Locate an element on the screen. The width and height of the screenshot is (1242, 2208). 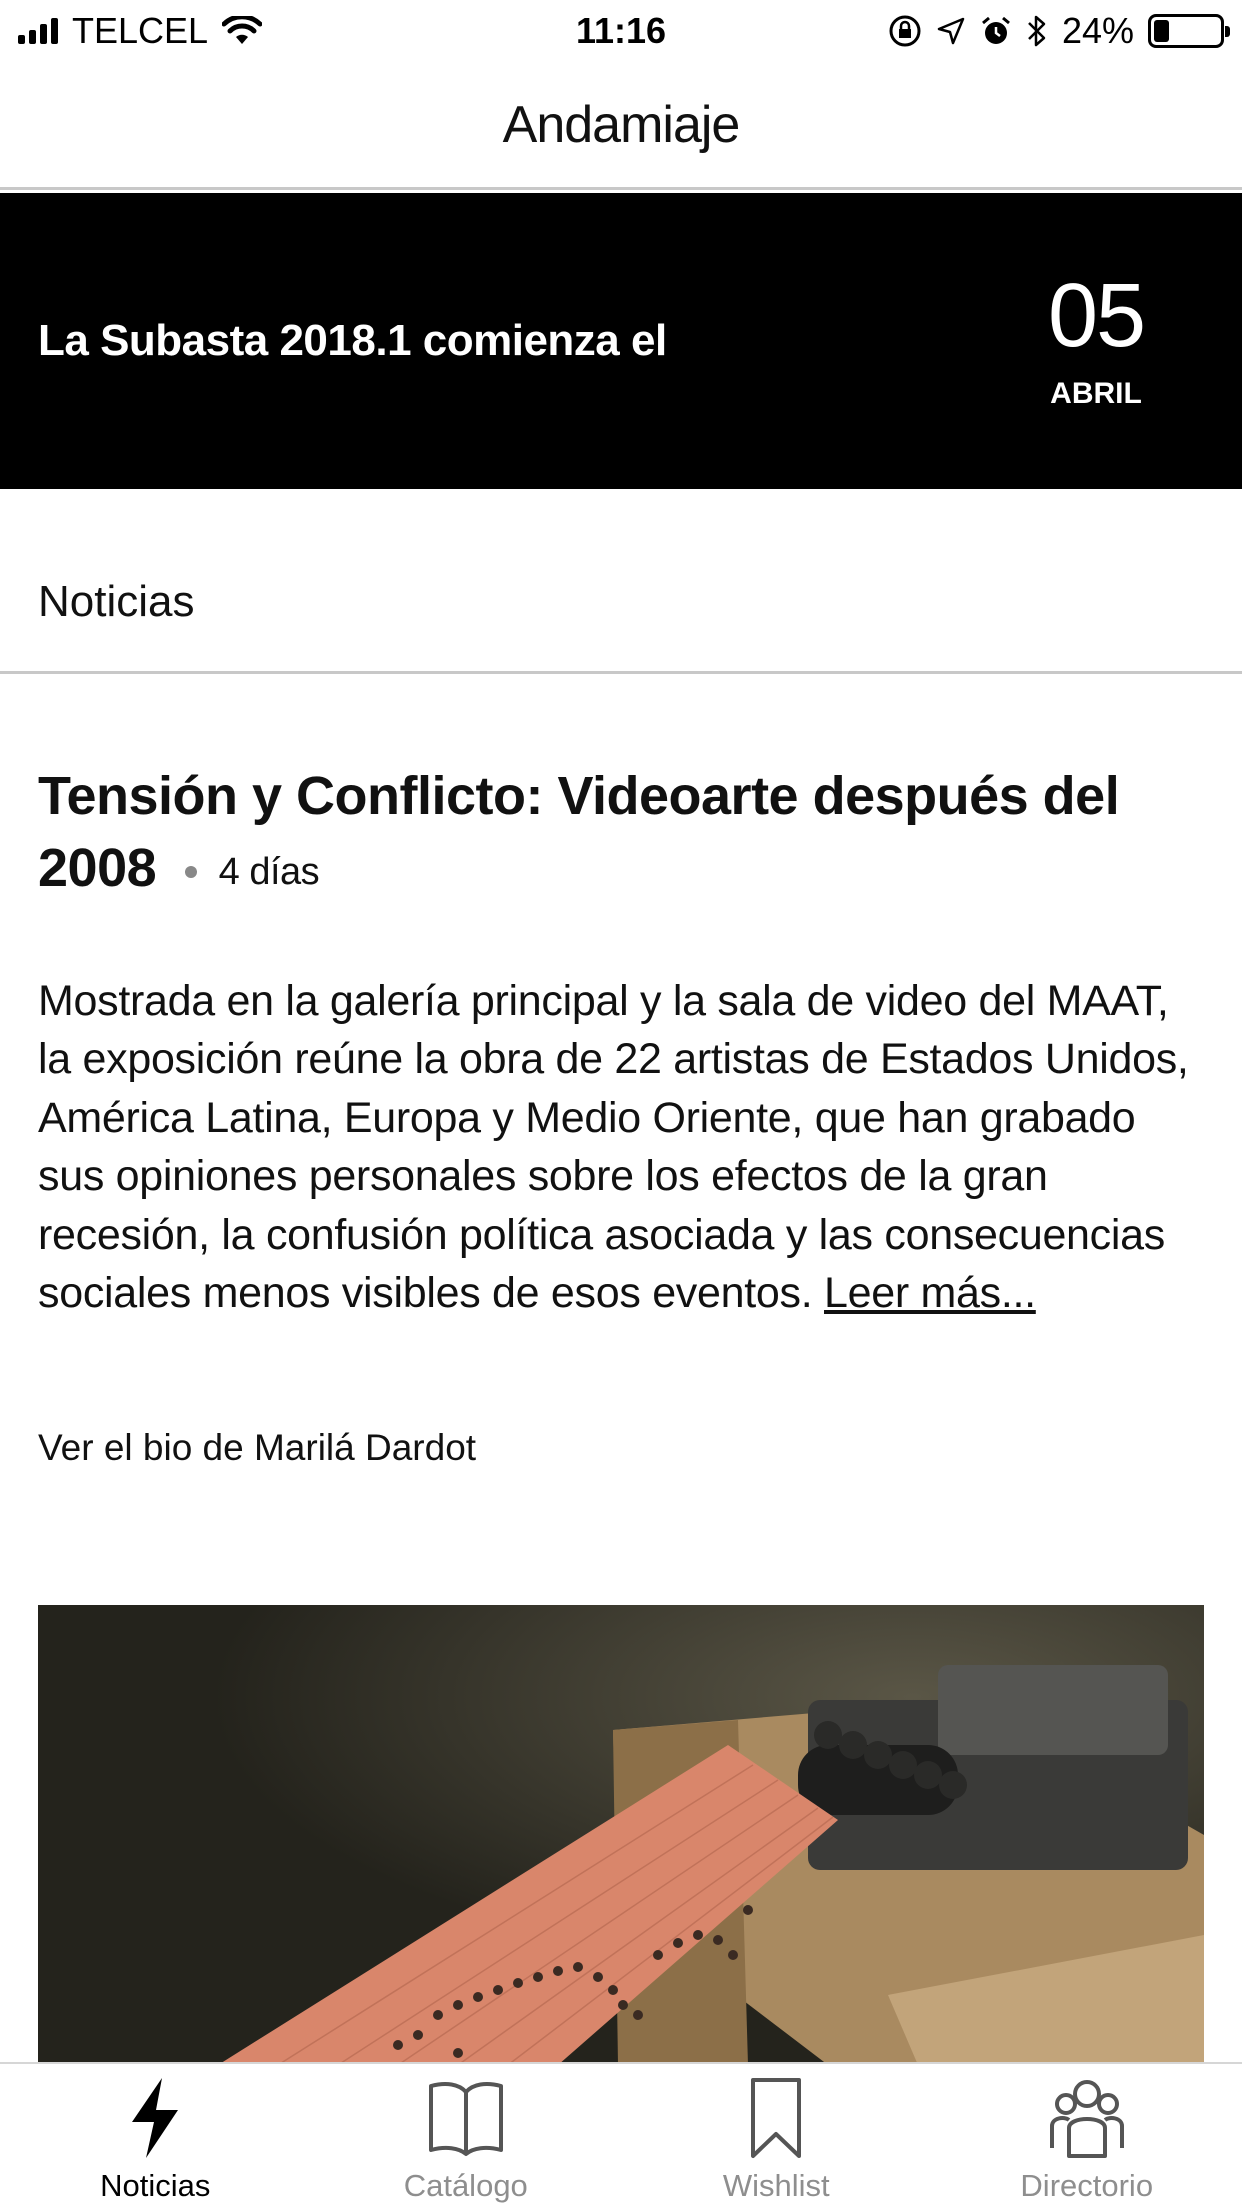
article-meta: 4 días is located at coordinates (252, 872).